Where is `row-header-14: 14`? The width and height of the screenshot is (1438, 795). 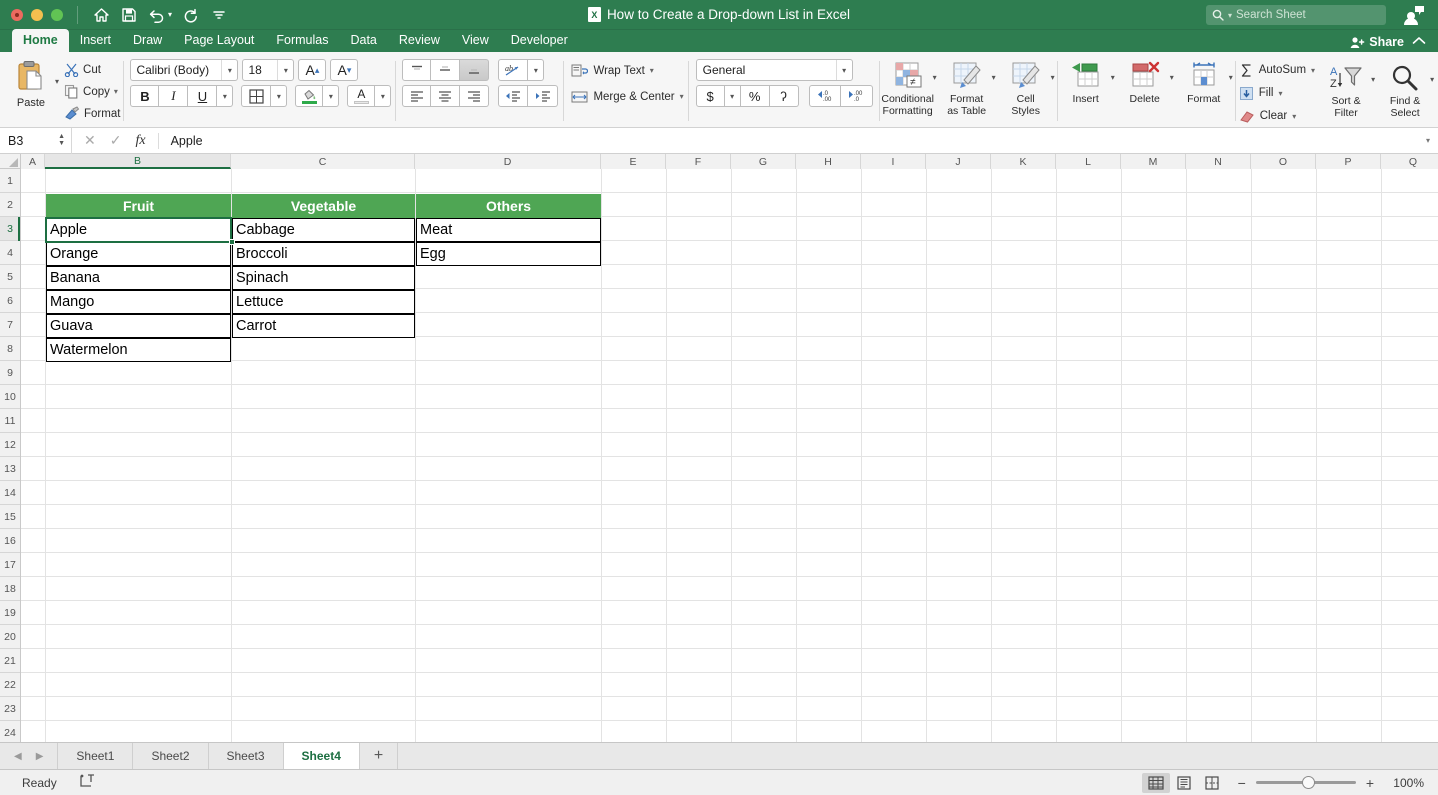 row-header-14: 14 is located at coordinates (10, 493).